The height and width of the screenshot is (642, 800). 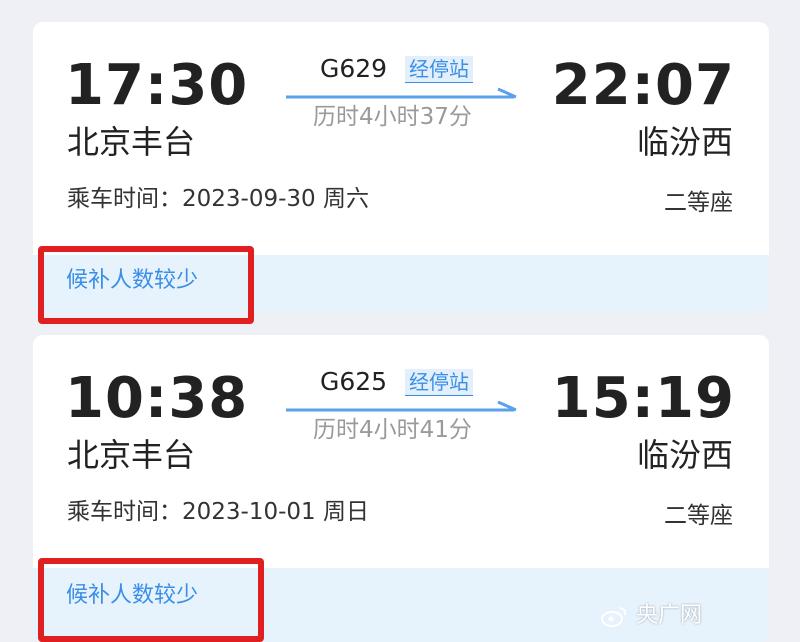 What do you see at coordinates (354, 381) in the screenshot?
I see `train-number: G625` at bounding box center [354, 381].